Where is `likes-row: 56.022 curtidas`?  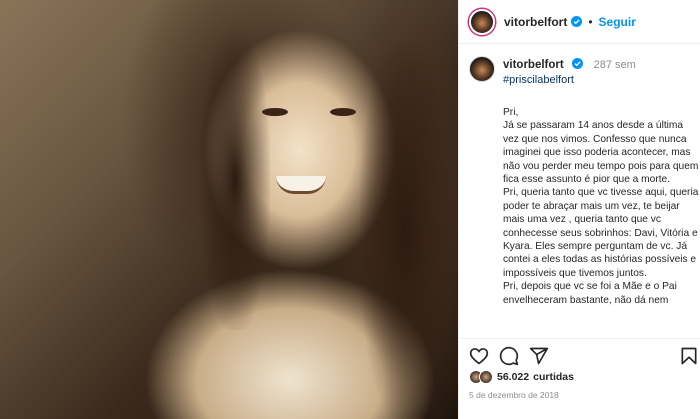
likes-row: 56.022 curtidas is located at coordinates (521, 377).